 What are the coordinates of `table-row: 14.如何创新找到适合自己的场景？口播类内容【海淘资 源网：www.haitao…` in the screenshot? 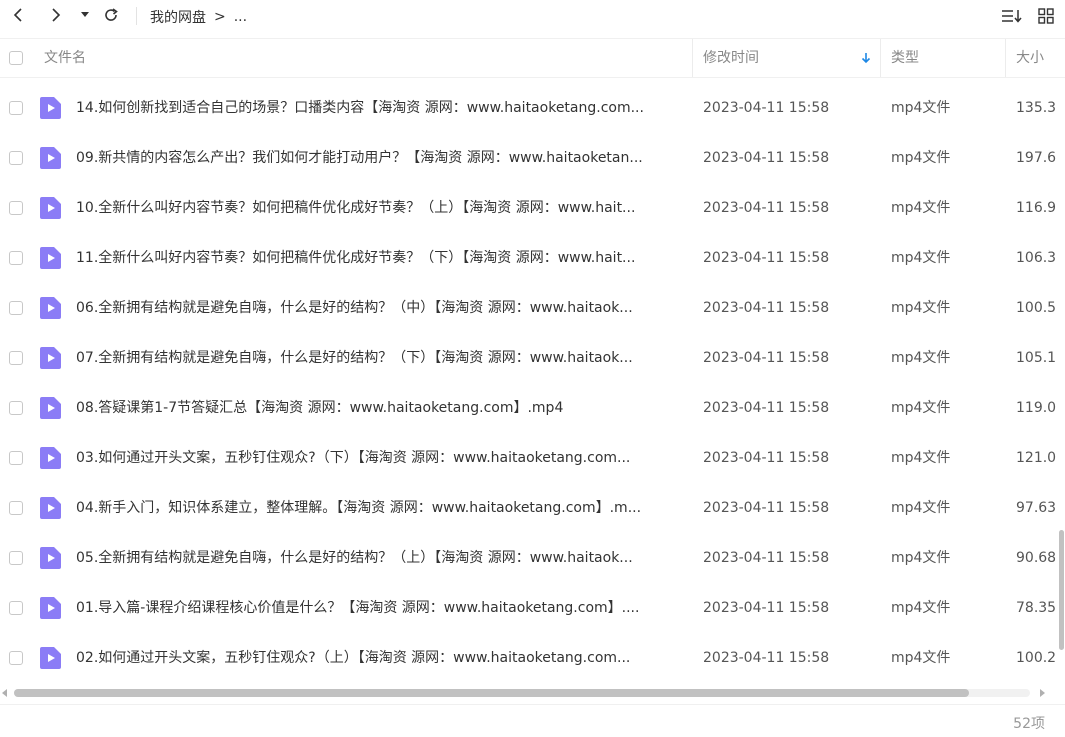 It's located at (532, 108).